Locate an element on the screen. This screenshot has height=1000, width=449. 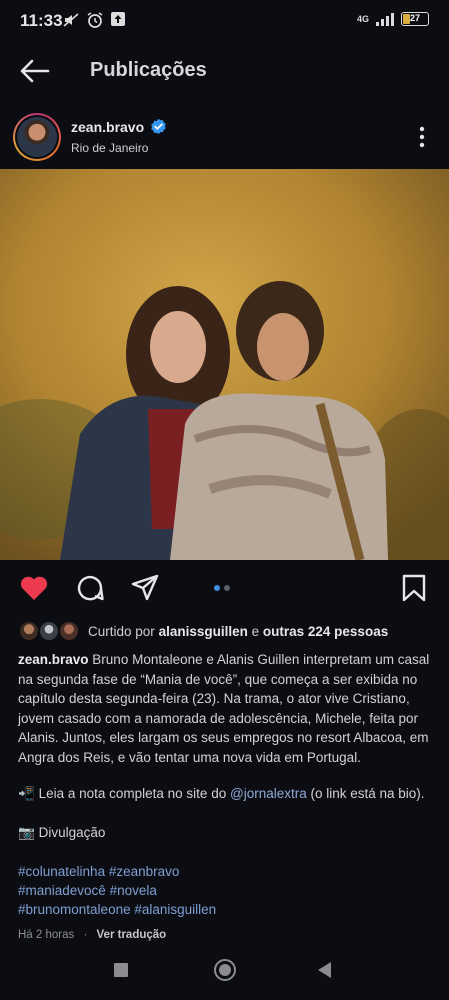
recent-apps-button is located at coordinates (121, 970).